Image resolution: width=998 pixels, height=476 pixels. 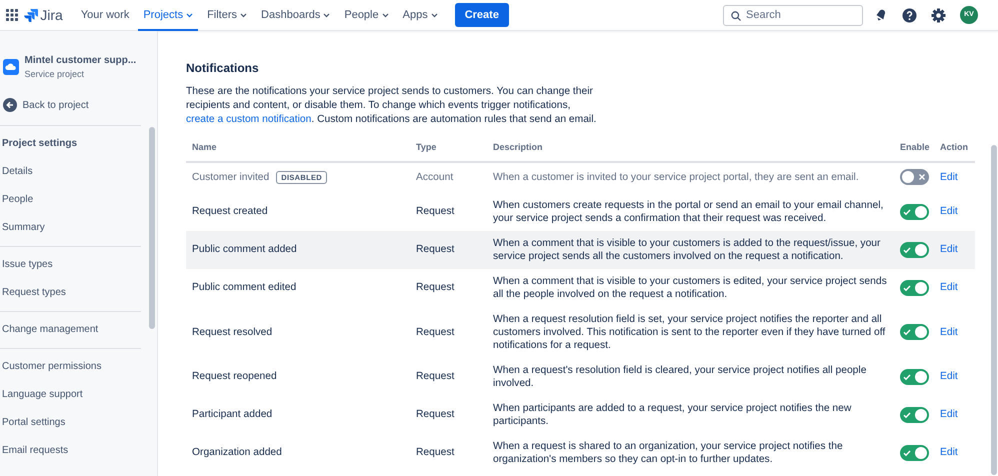 I want to click on description-cell: When a request's resolution field is cleared, your service project notifies all people involved., so click(x=690, y=377).